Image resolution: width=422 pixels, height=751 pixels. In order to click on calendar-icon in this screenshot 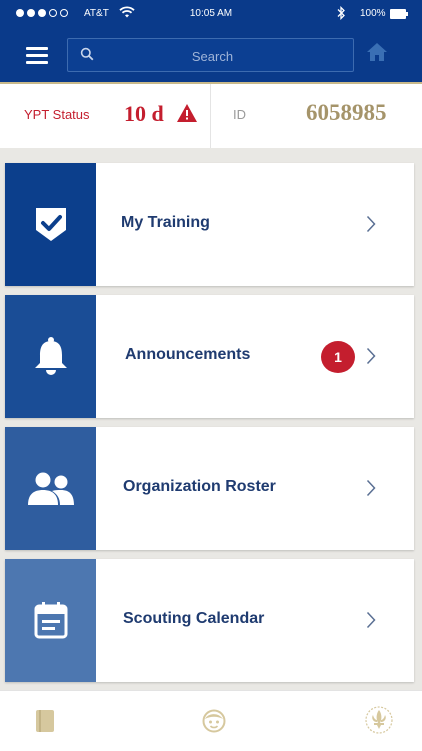, I will do `click(51, 620)`.